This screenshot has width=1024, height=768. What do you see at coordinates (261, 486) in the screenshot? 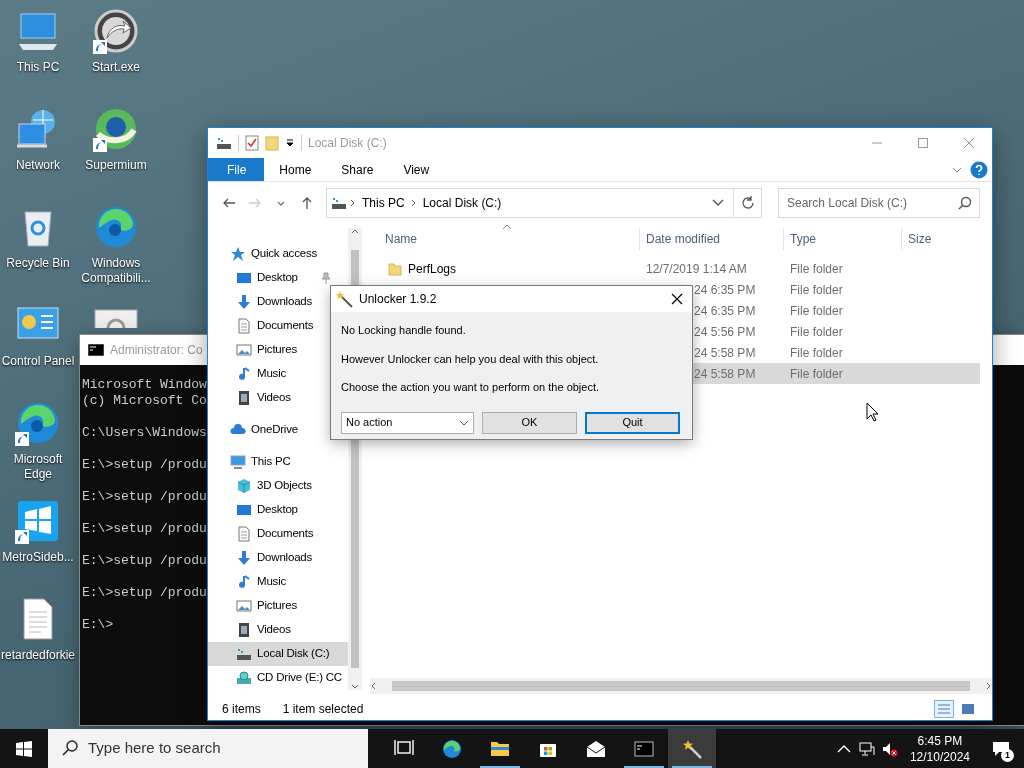
I see `nav-item: 3D Objects` at bounding box center [261, 486].